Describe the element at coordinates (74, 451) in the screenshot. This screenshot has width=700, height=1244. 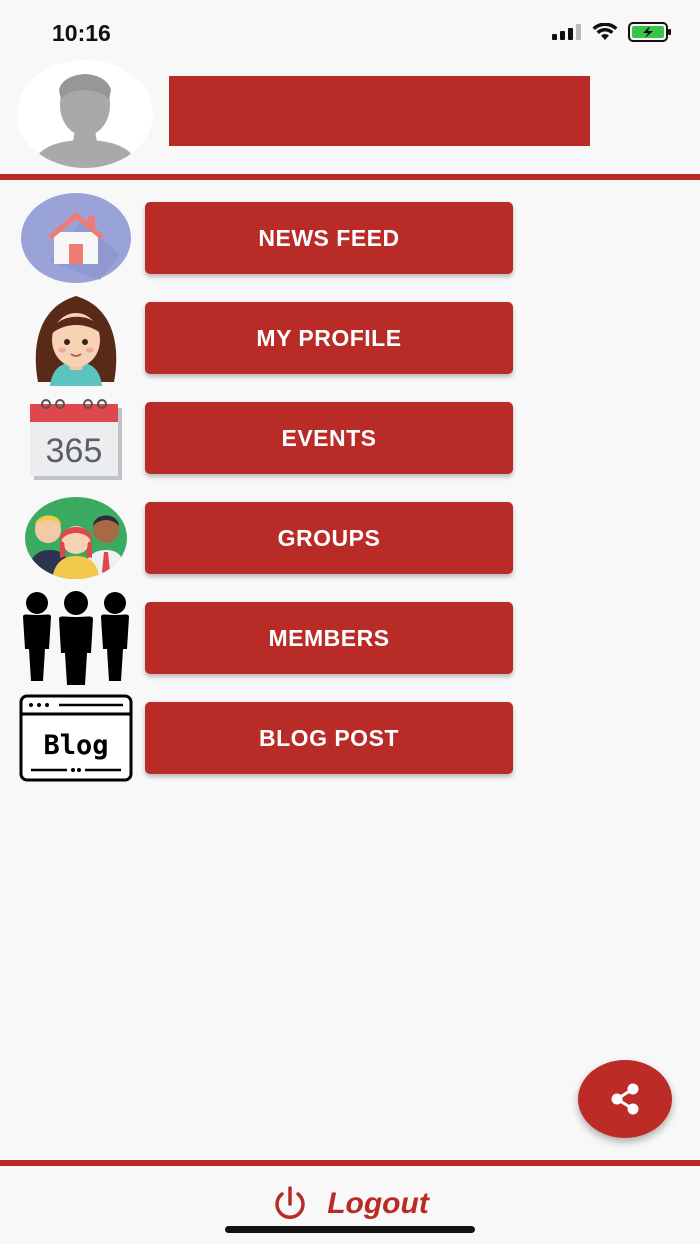
I see `calendar-number: 365` at that location.